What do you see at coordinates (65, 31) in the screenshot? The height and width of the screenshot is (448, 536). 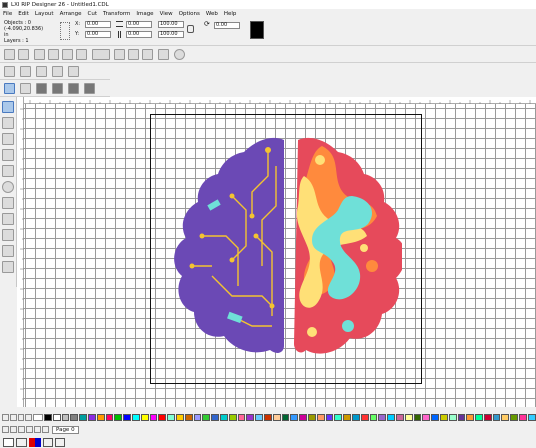 I see `reference-point-grid` at bounding box center [65, 31].